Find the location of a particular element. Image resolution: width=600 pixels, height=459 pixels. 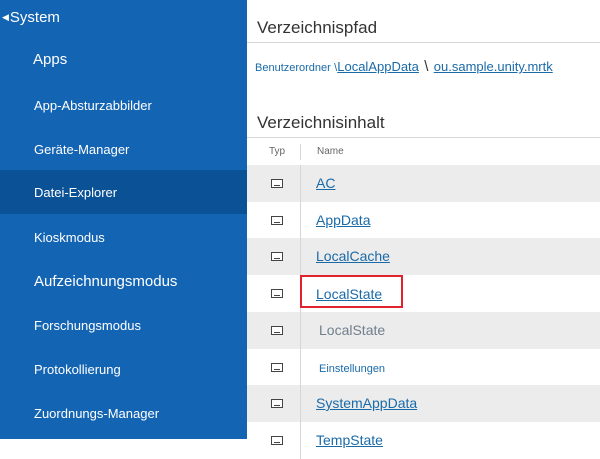

directory-path-title: Verzeichnispfad is located at coordinates (317, 27).